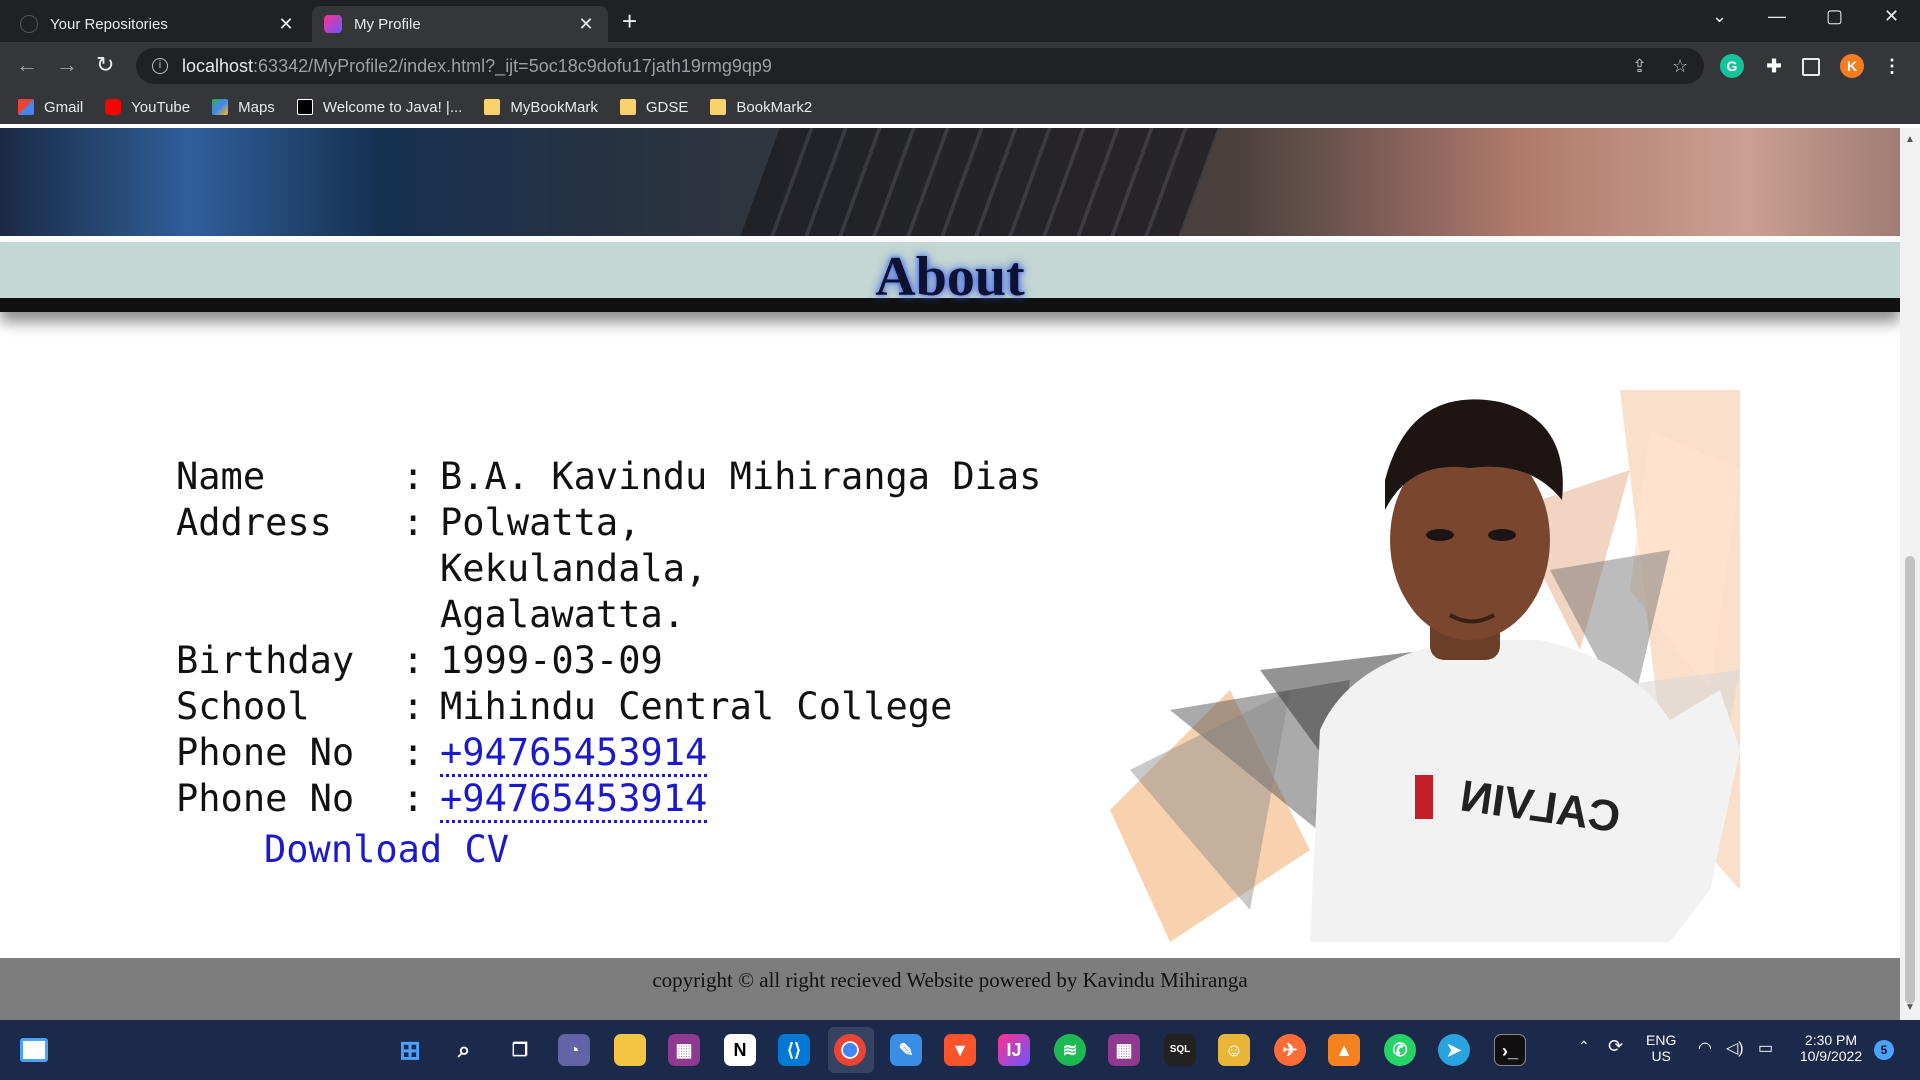 The width and height of the screenshot is (1920, 1080). I want to click on profile-row-school: School : Mihindu Central College, so click(608, 707).